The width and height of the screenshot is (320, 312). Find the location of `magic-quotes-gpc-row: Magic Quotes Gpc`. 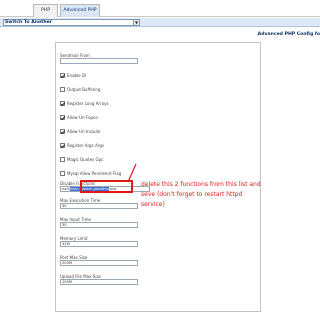

magic-quotes-gpc-row: Magic Quotes Gpc is located at coordinates (81, 159).